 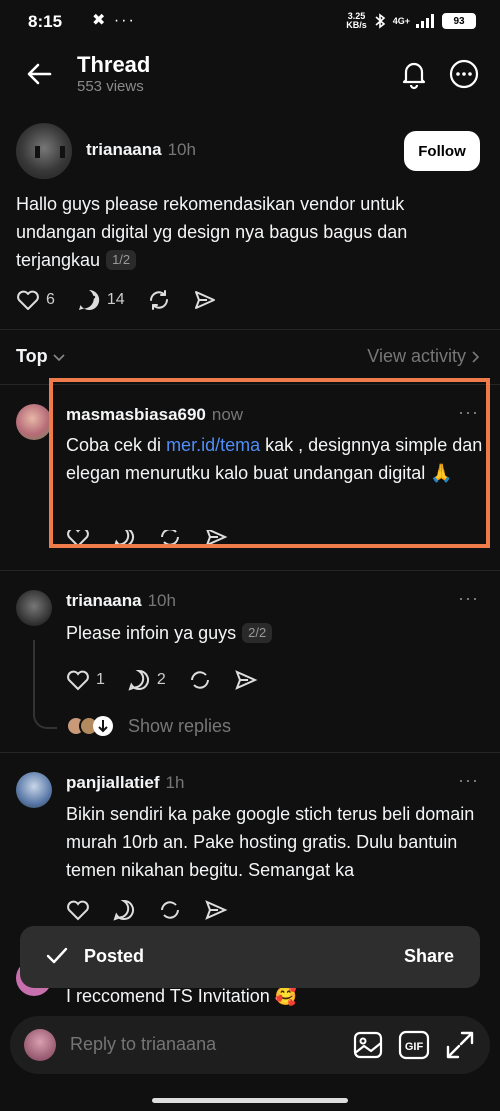 What do you see at coordinates (59, 357) in the screenshot?
I see `chevron-down-icon` at bounding box center [59, 357].